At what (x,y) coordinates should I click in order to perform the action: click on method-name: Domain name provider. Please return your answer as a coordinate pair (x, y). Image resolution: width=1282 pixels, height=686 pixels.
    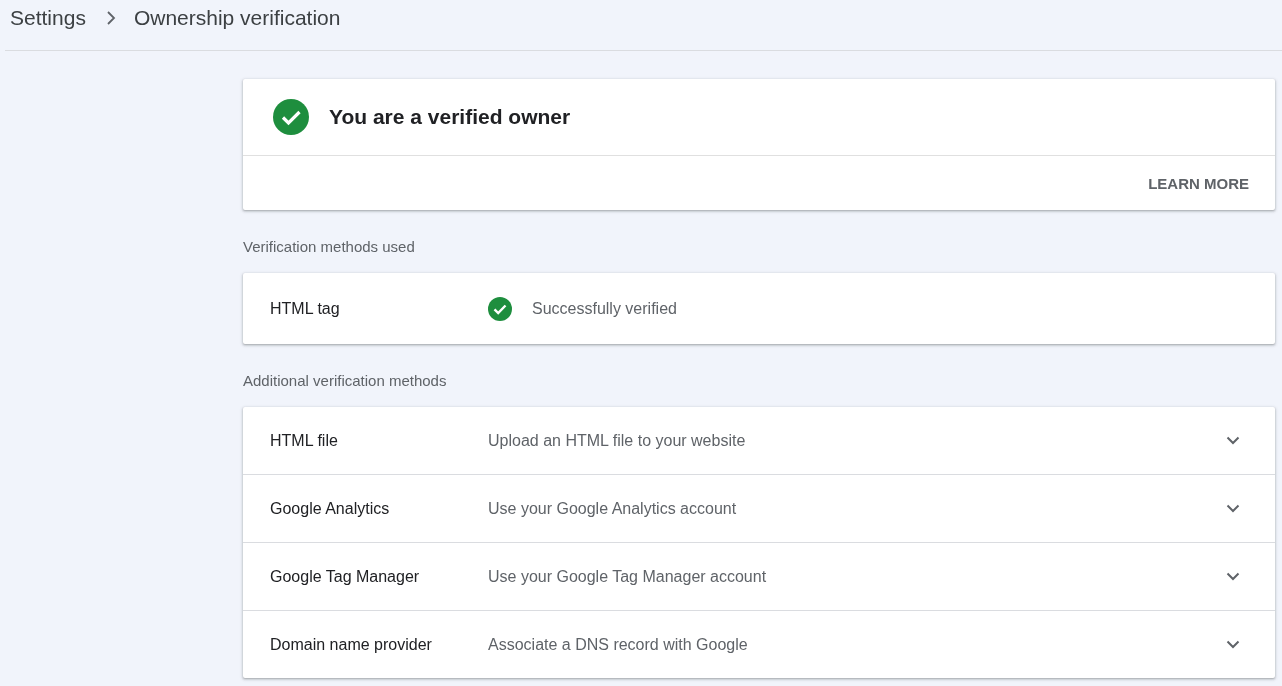
    Looking at the image, I should click on (351, 644).